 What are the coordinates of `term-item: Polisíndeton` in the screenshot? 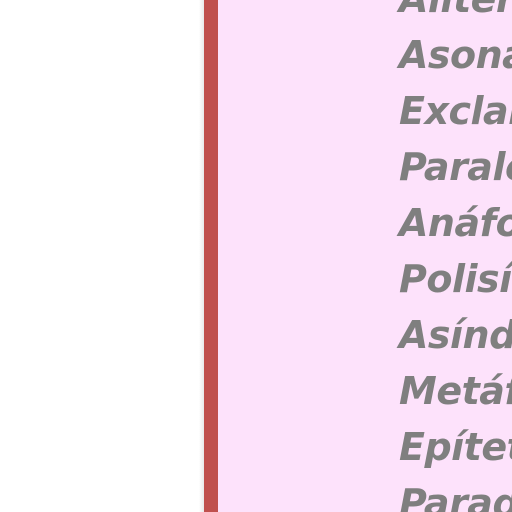 It's located at (455, 279).